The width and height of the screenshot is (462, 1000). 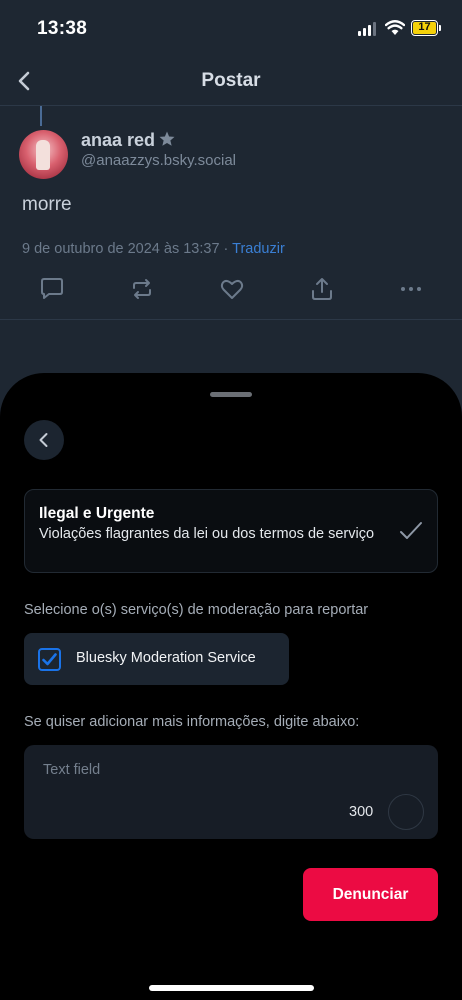 I want to click on post-actions, so click(x=231, y=290).